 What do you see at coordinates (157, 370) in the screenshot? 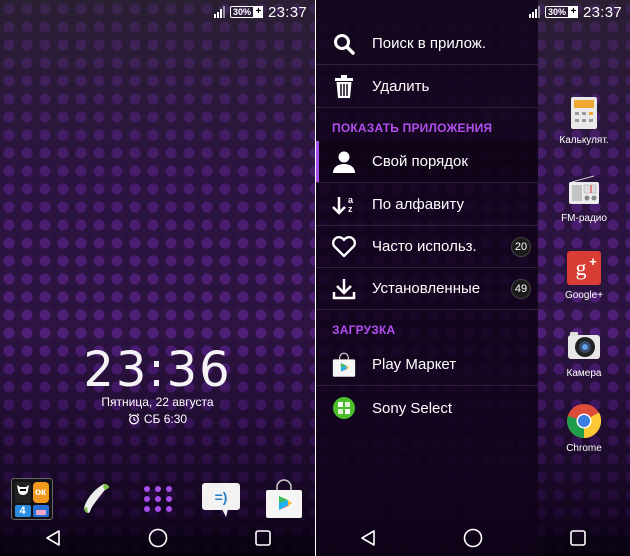
I see `clock-time: 23:36` at bounding box center [157, 370].